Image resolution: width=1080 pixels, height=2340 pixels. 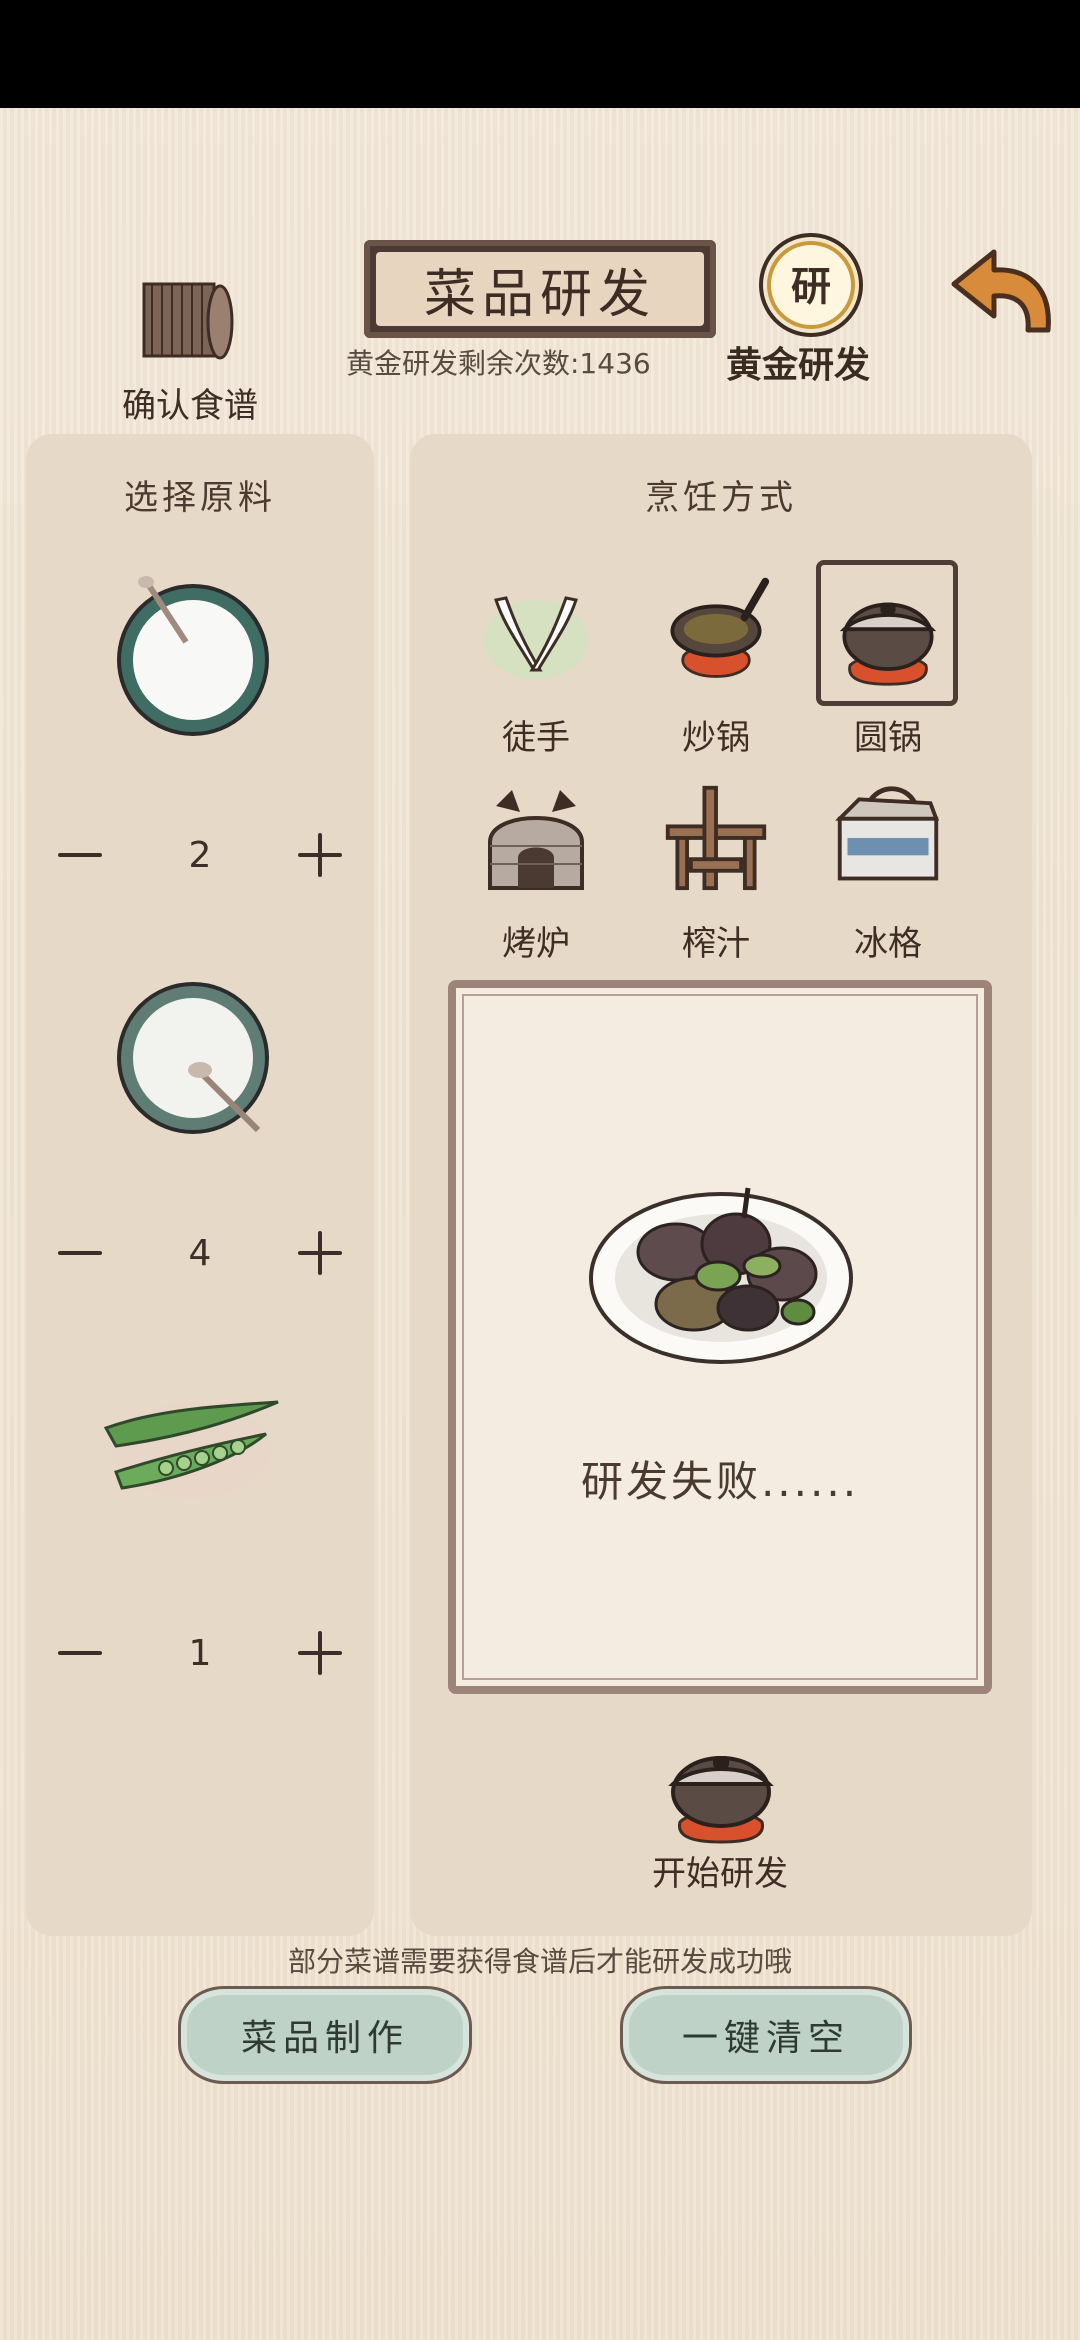 I want to click on method-oven, so click(x=536, y=843).